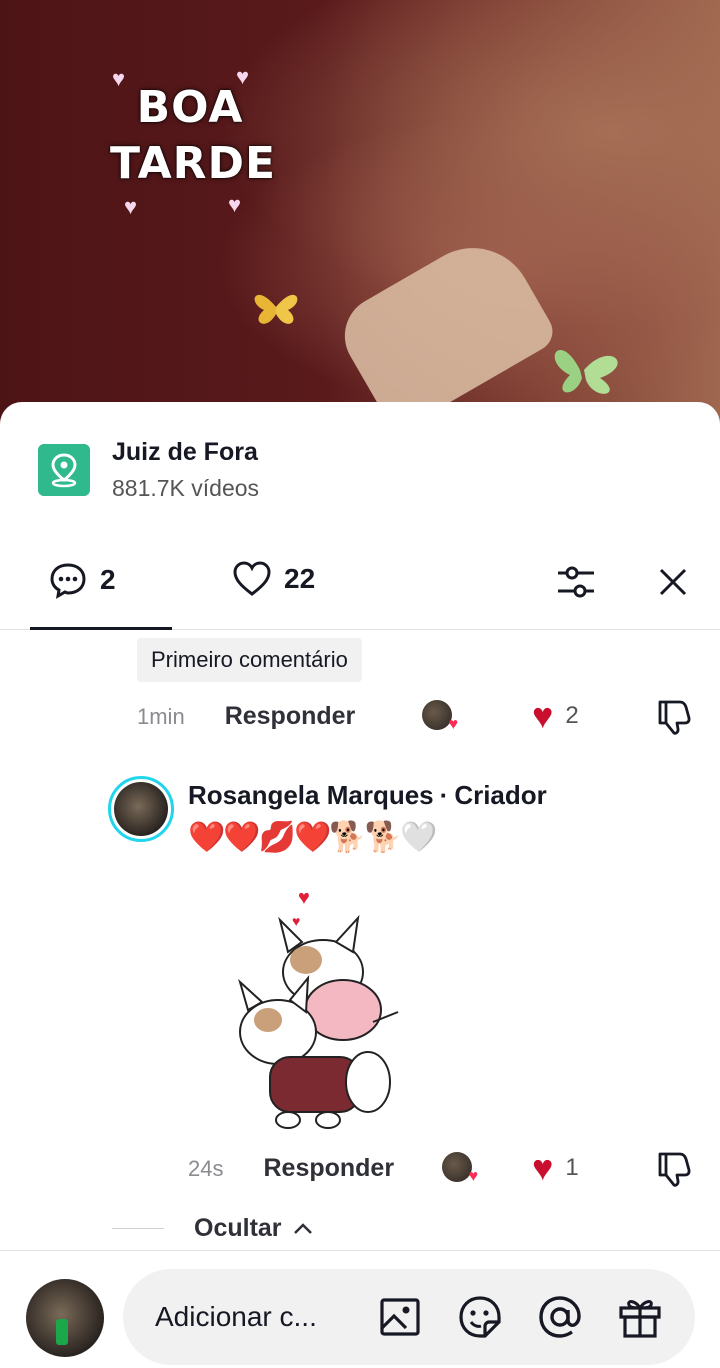  I want to click on likes-count: 22, so click(300, 578).